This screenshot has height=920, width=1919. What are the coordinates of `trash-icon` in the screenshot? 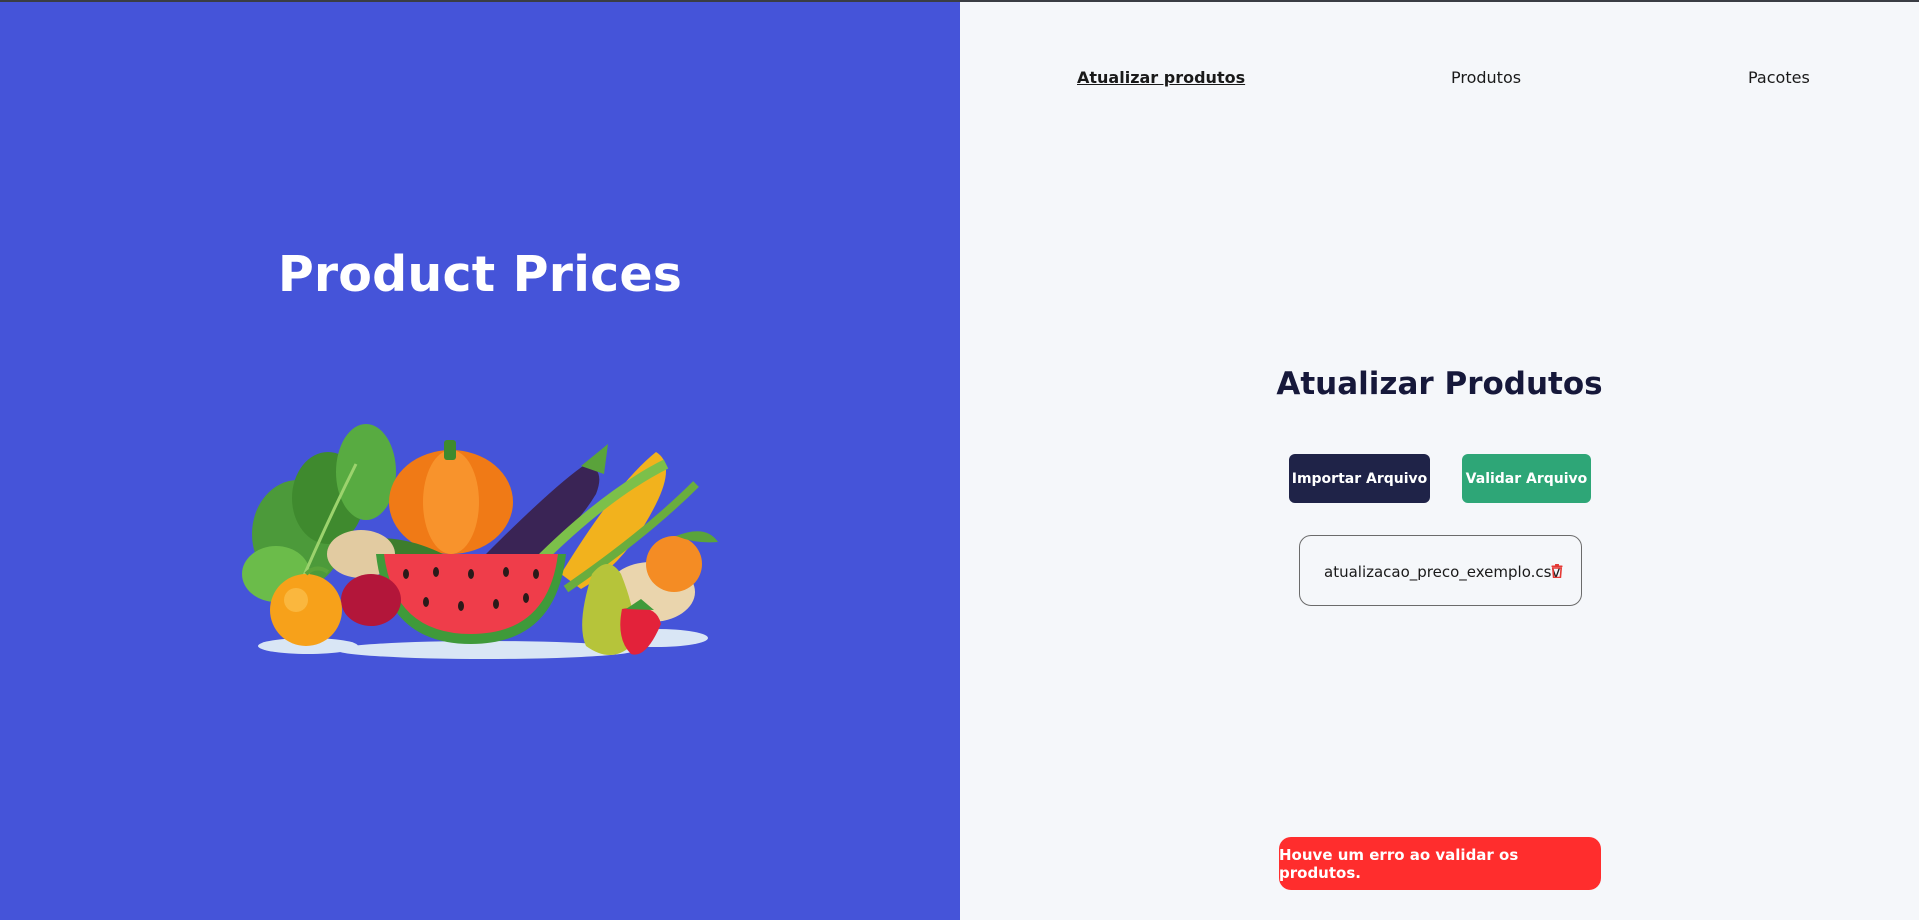 It's located at (1557, 571).